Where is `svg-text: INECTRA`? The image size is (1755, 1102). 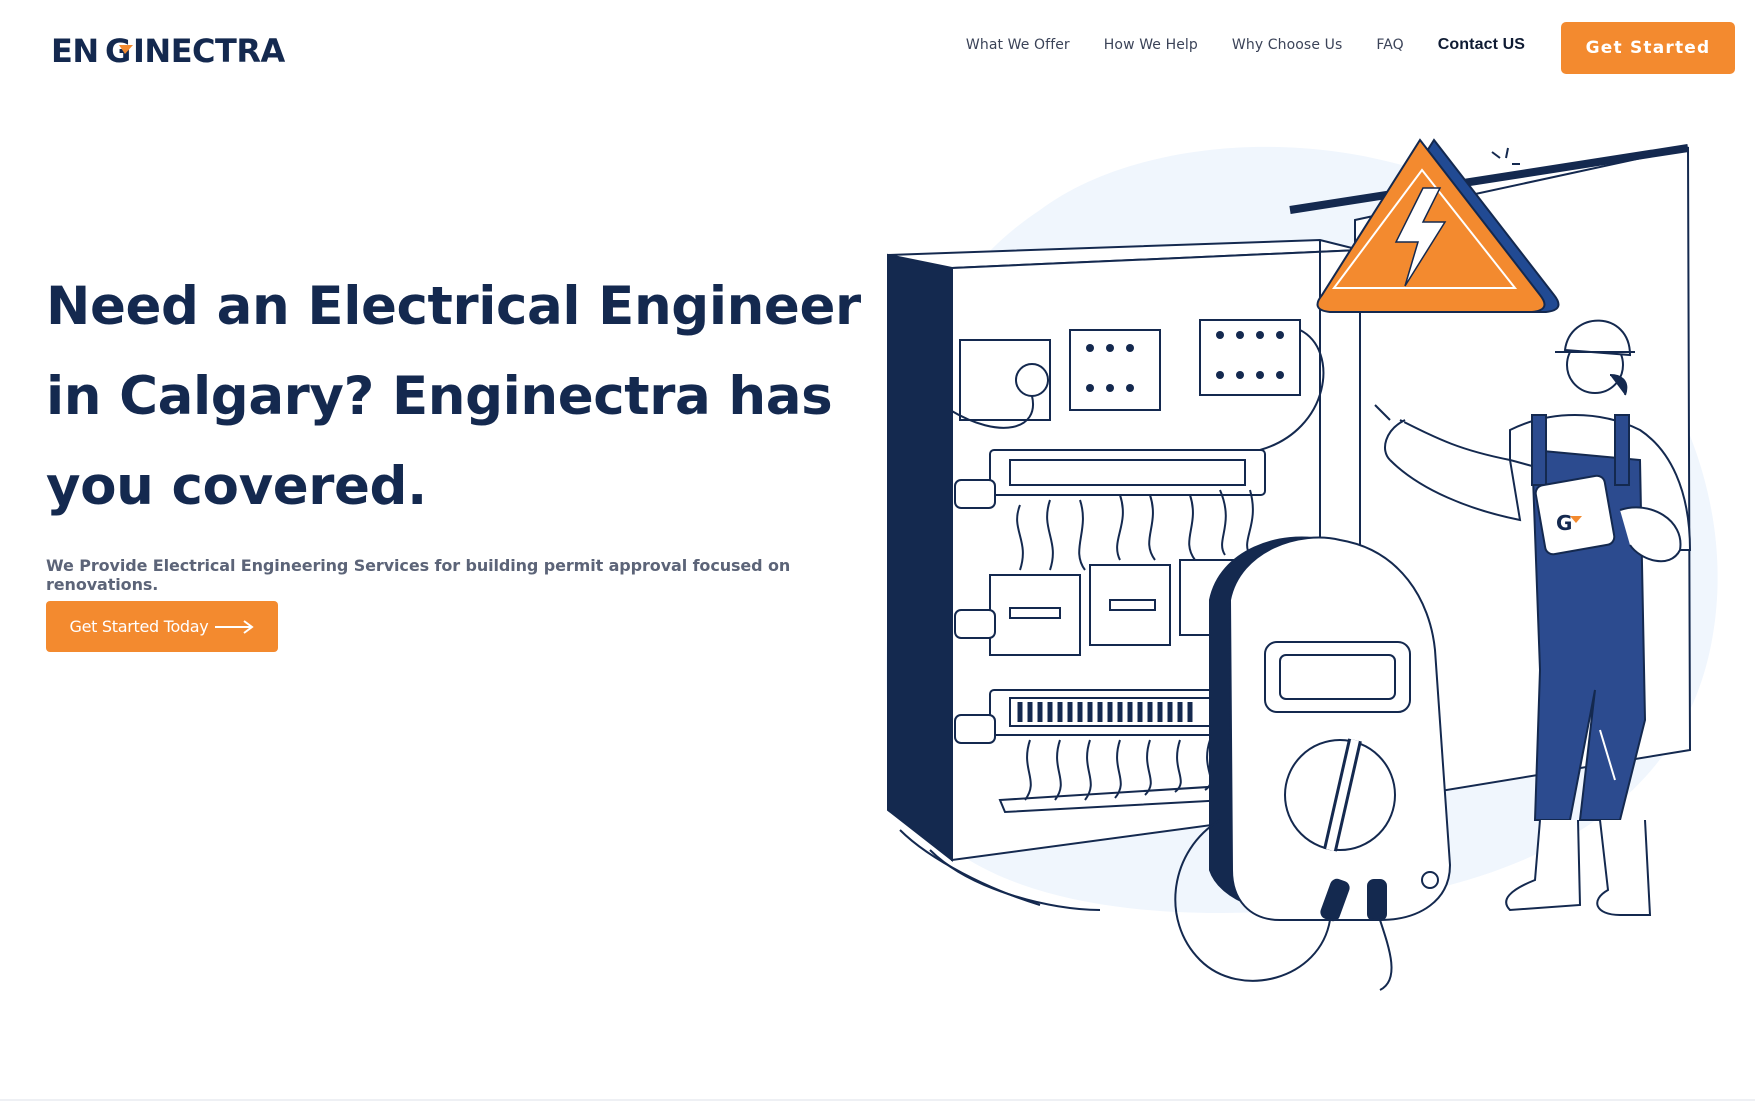 svg-text: INECTRA is located at coordinates (209, 50).